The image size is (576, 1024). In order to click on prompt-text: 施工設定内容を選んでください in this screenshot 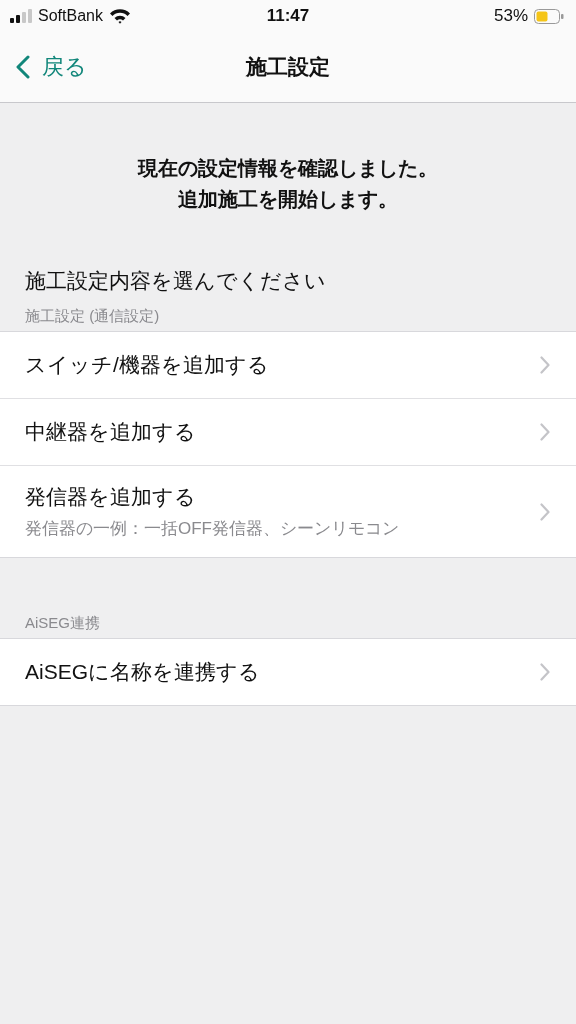, I will do `click(175, 281)`.